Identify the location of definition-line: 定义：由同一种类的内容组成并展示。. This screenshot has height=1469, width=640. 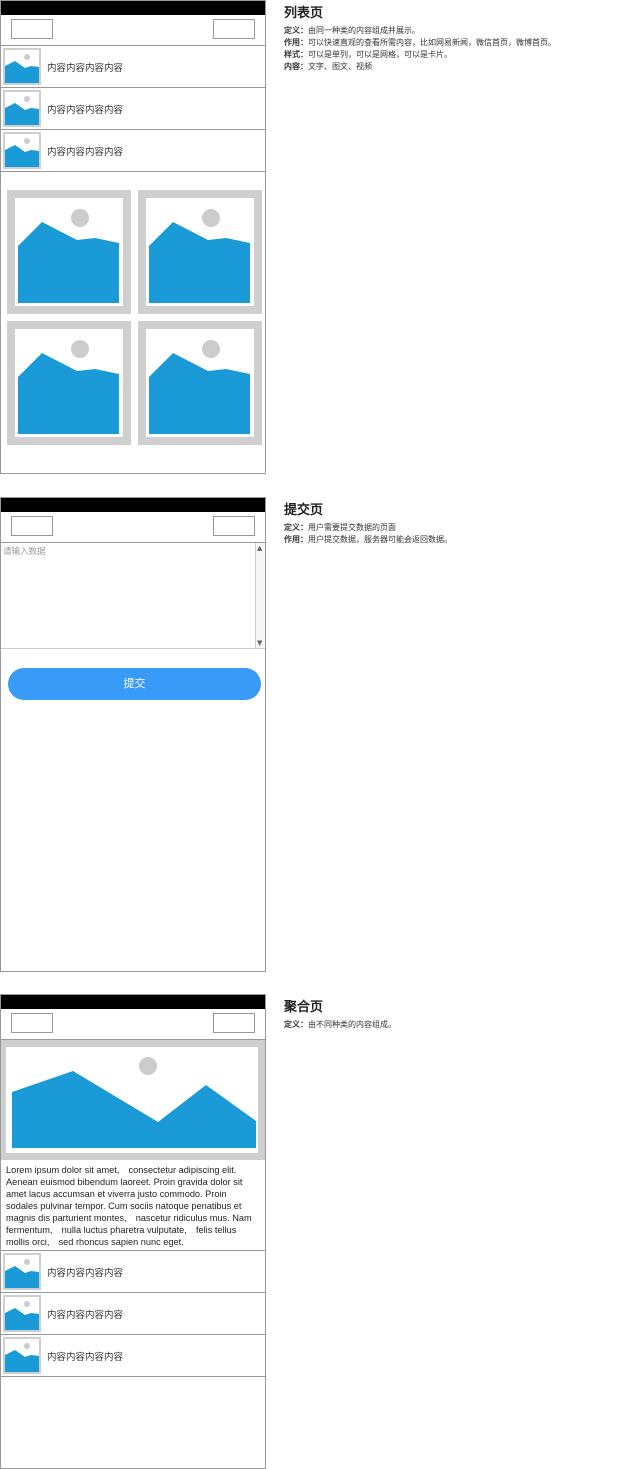
(352, 30).